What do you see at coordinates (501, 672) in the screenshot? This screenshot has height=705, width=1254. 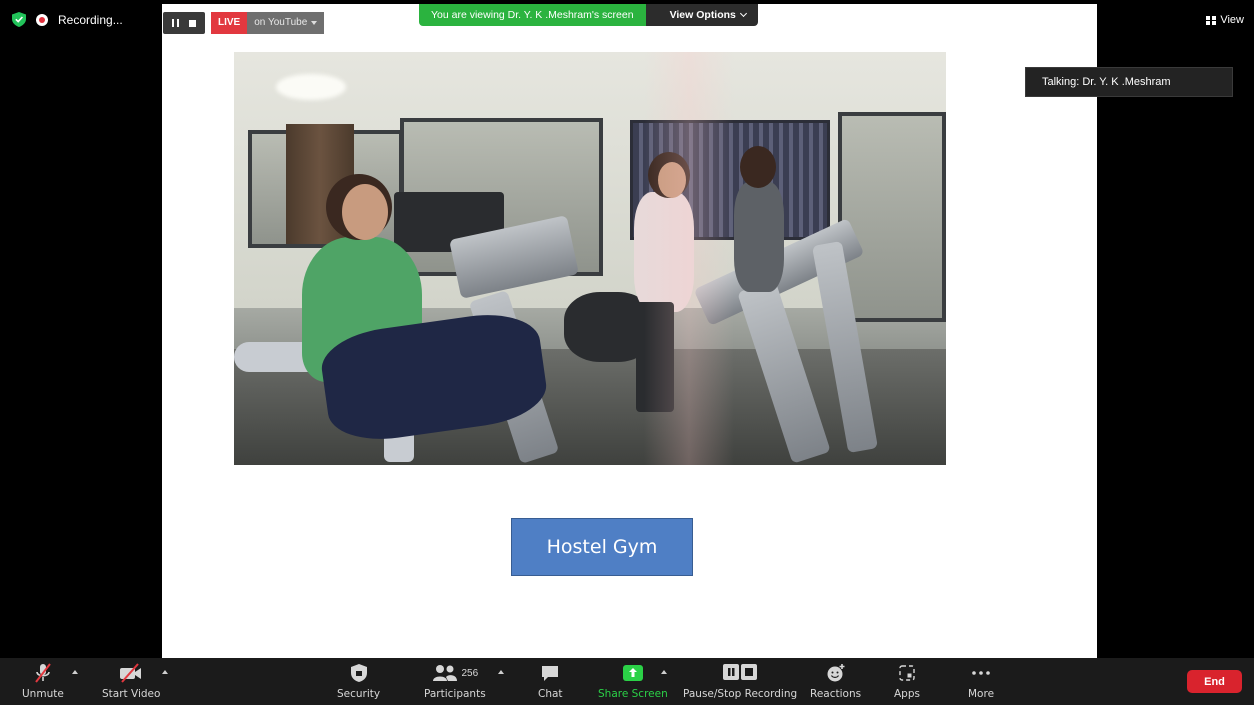 I see `participants-options-caret-icon` at bounding box center [501, 672].